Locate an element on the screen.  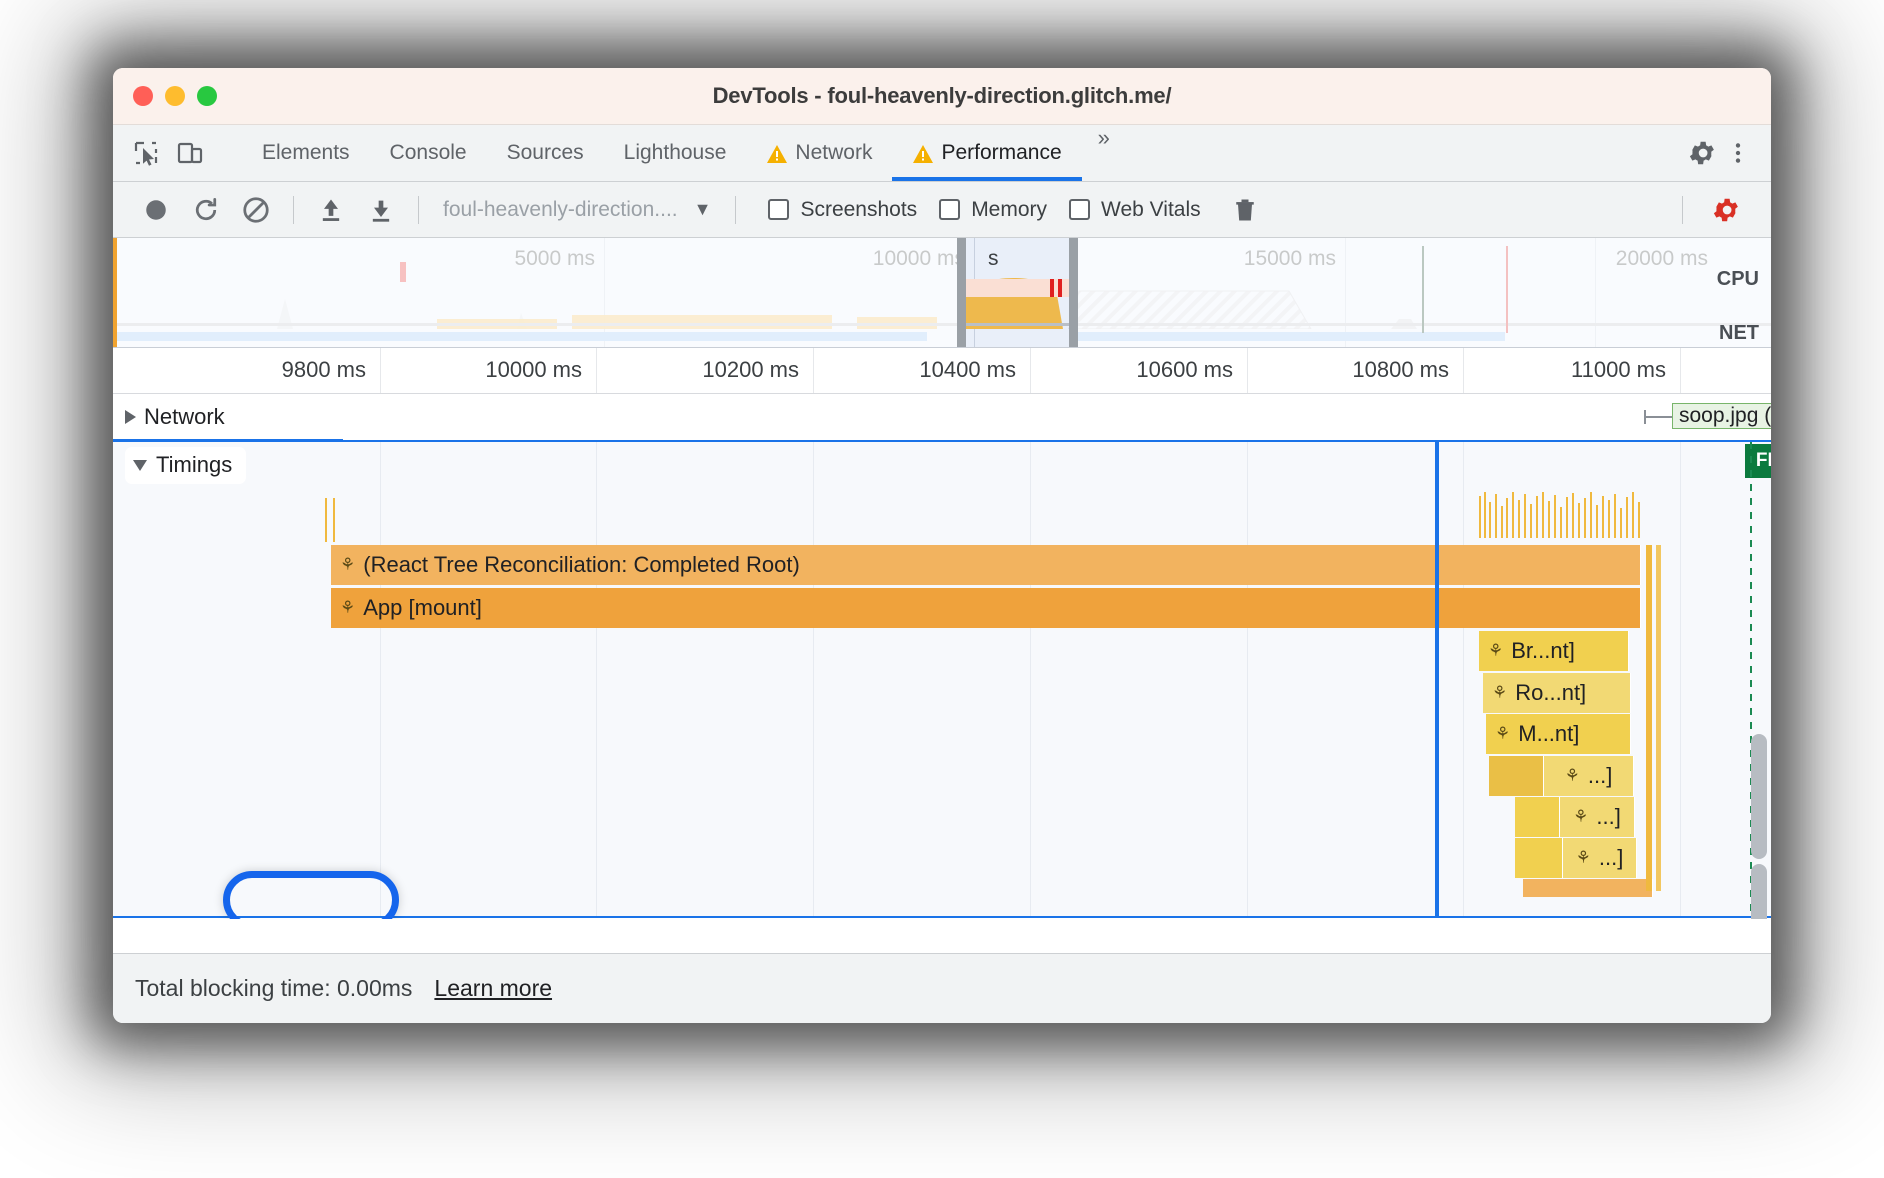
network-request-whisker is located at coordinates (1658, 417).